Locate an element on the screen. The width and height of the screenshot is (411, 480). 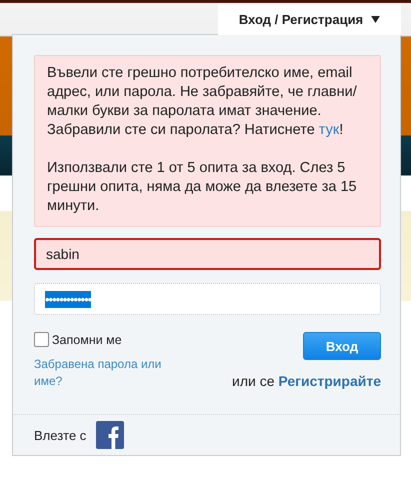
login-with-label: Влезте с is located at coordinates (60, 435).